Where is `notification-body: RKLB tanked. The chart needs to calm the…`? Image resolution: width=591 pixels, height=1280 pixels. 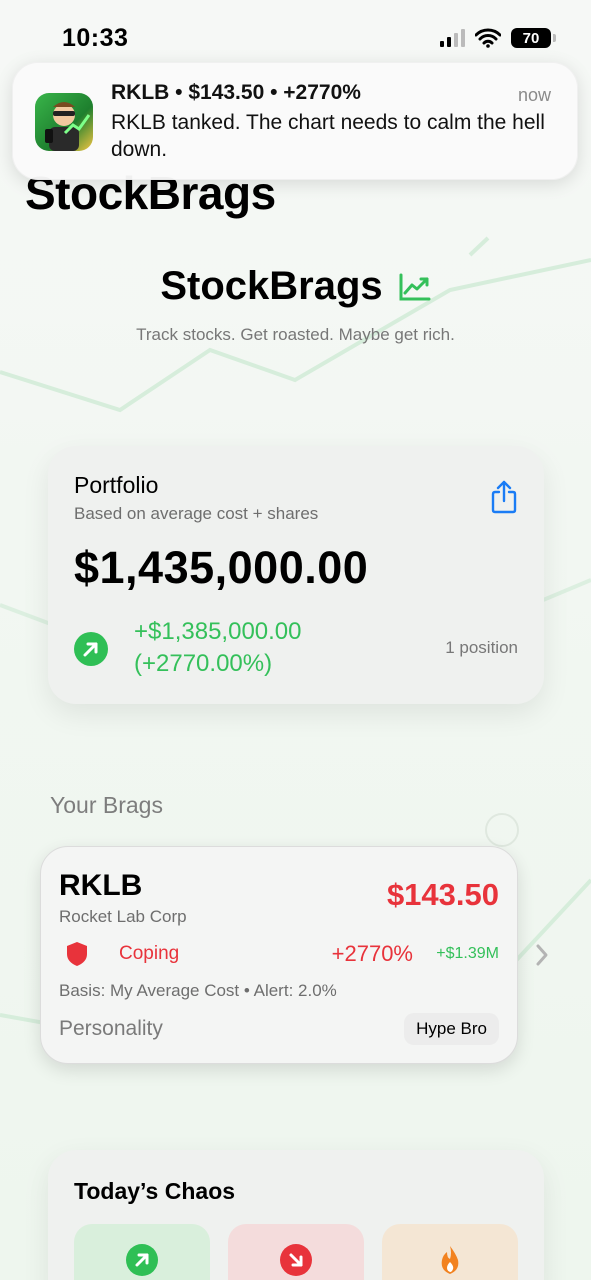
notification-body: RKLB tanked. The chart needs to calm the… is located at coordinates (328, 136).